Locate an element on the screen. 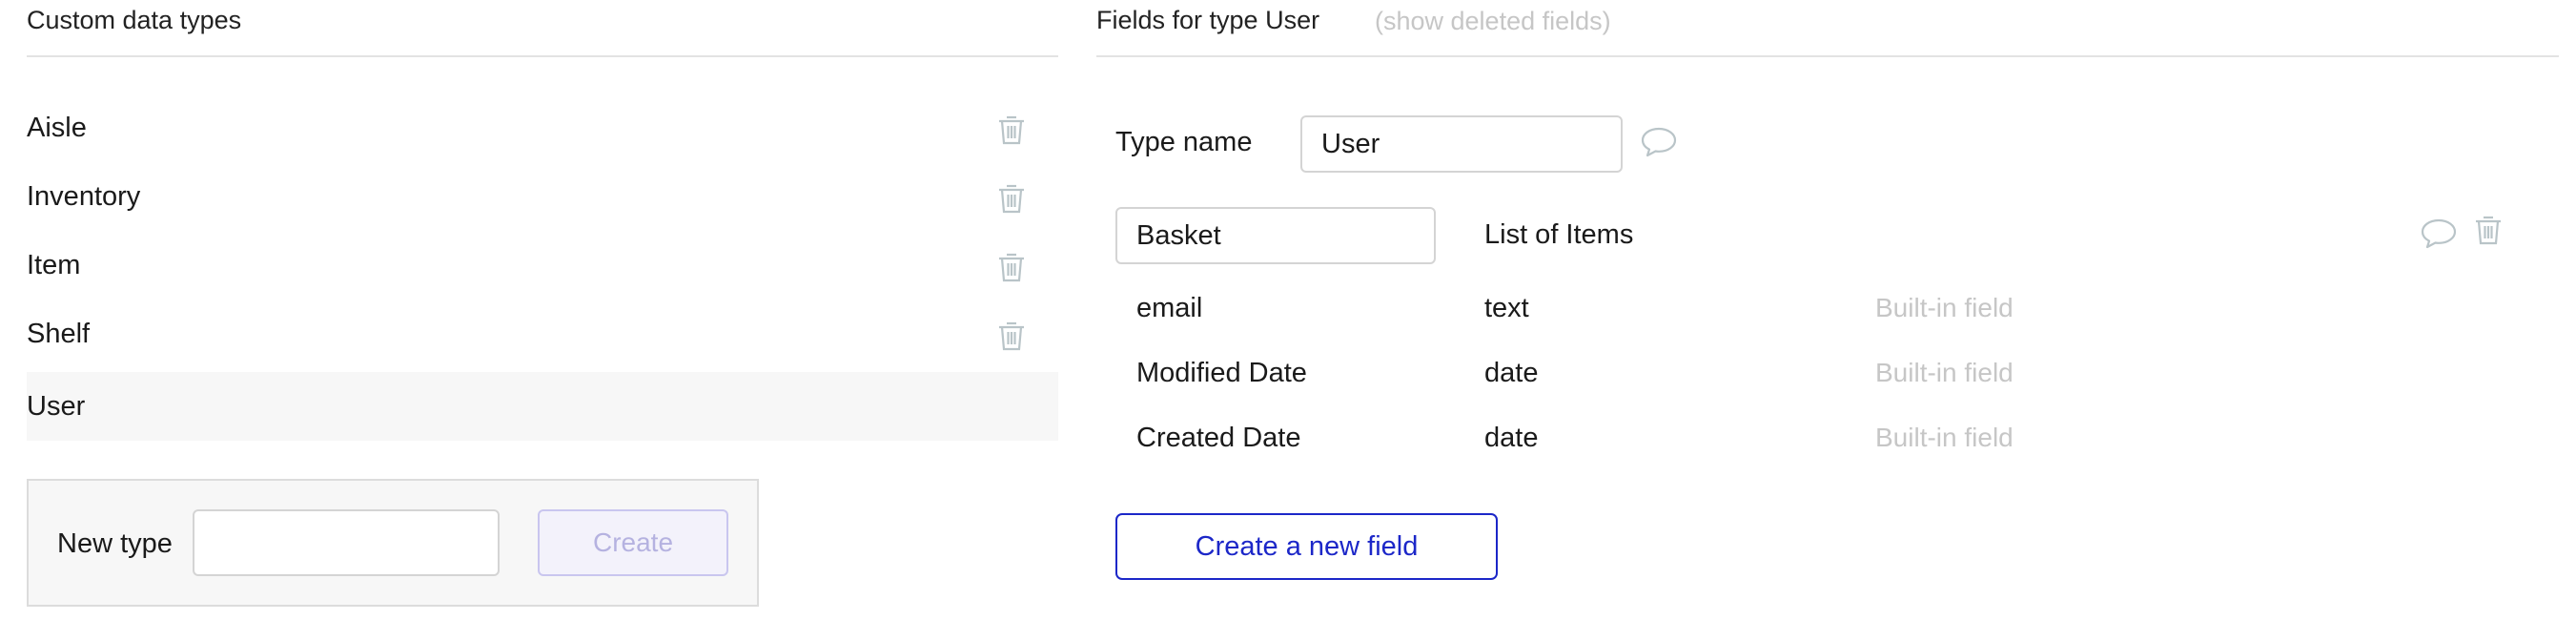 This screenshot has width=2576, height=641. field-type-email: text is located at coordinates (1507, 308).